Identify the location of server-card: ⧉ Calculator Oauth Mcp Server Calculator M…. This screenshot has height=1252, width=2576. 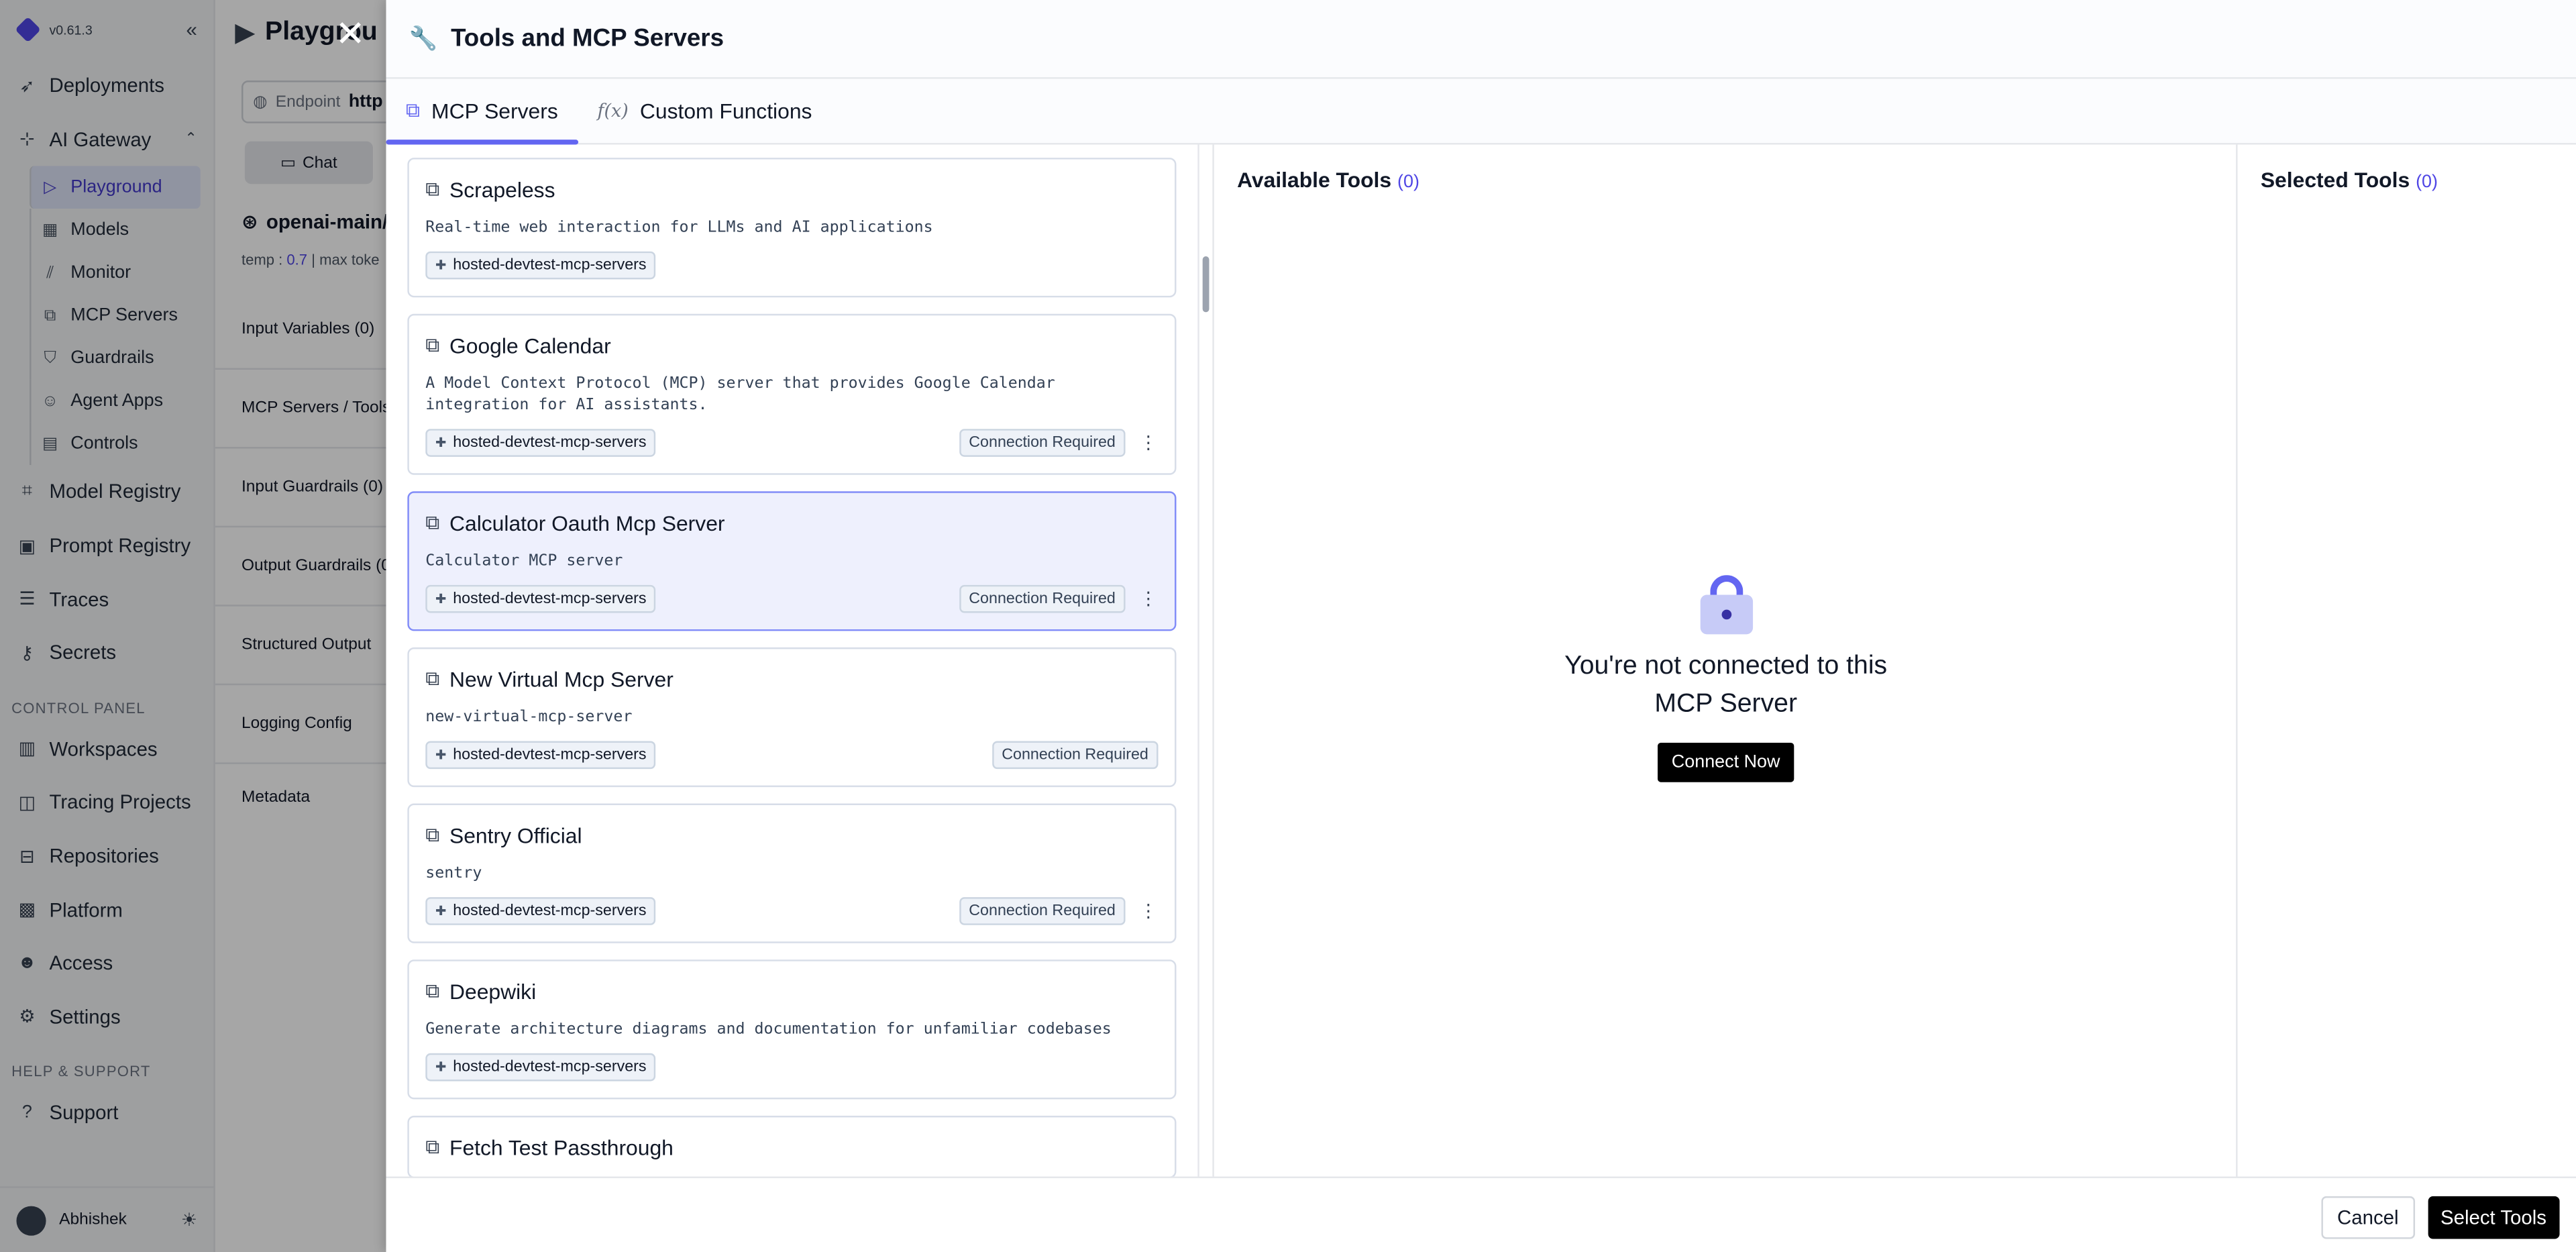
(792, 561).